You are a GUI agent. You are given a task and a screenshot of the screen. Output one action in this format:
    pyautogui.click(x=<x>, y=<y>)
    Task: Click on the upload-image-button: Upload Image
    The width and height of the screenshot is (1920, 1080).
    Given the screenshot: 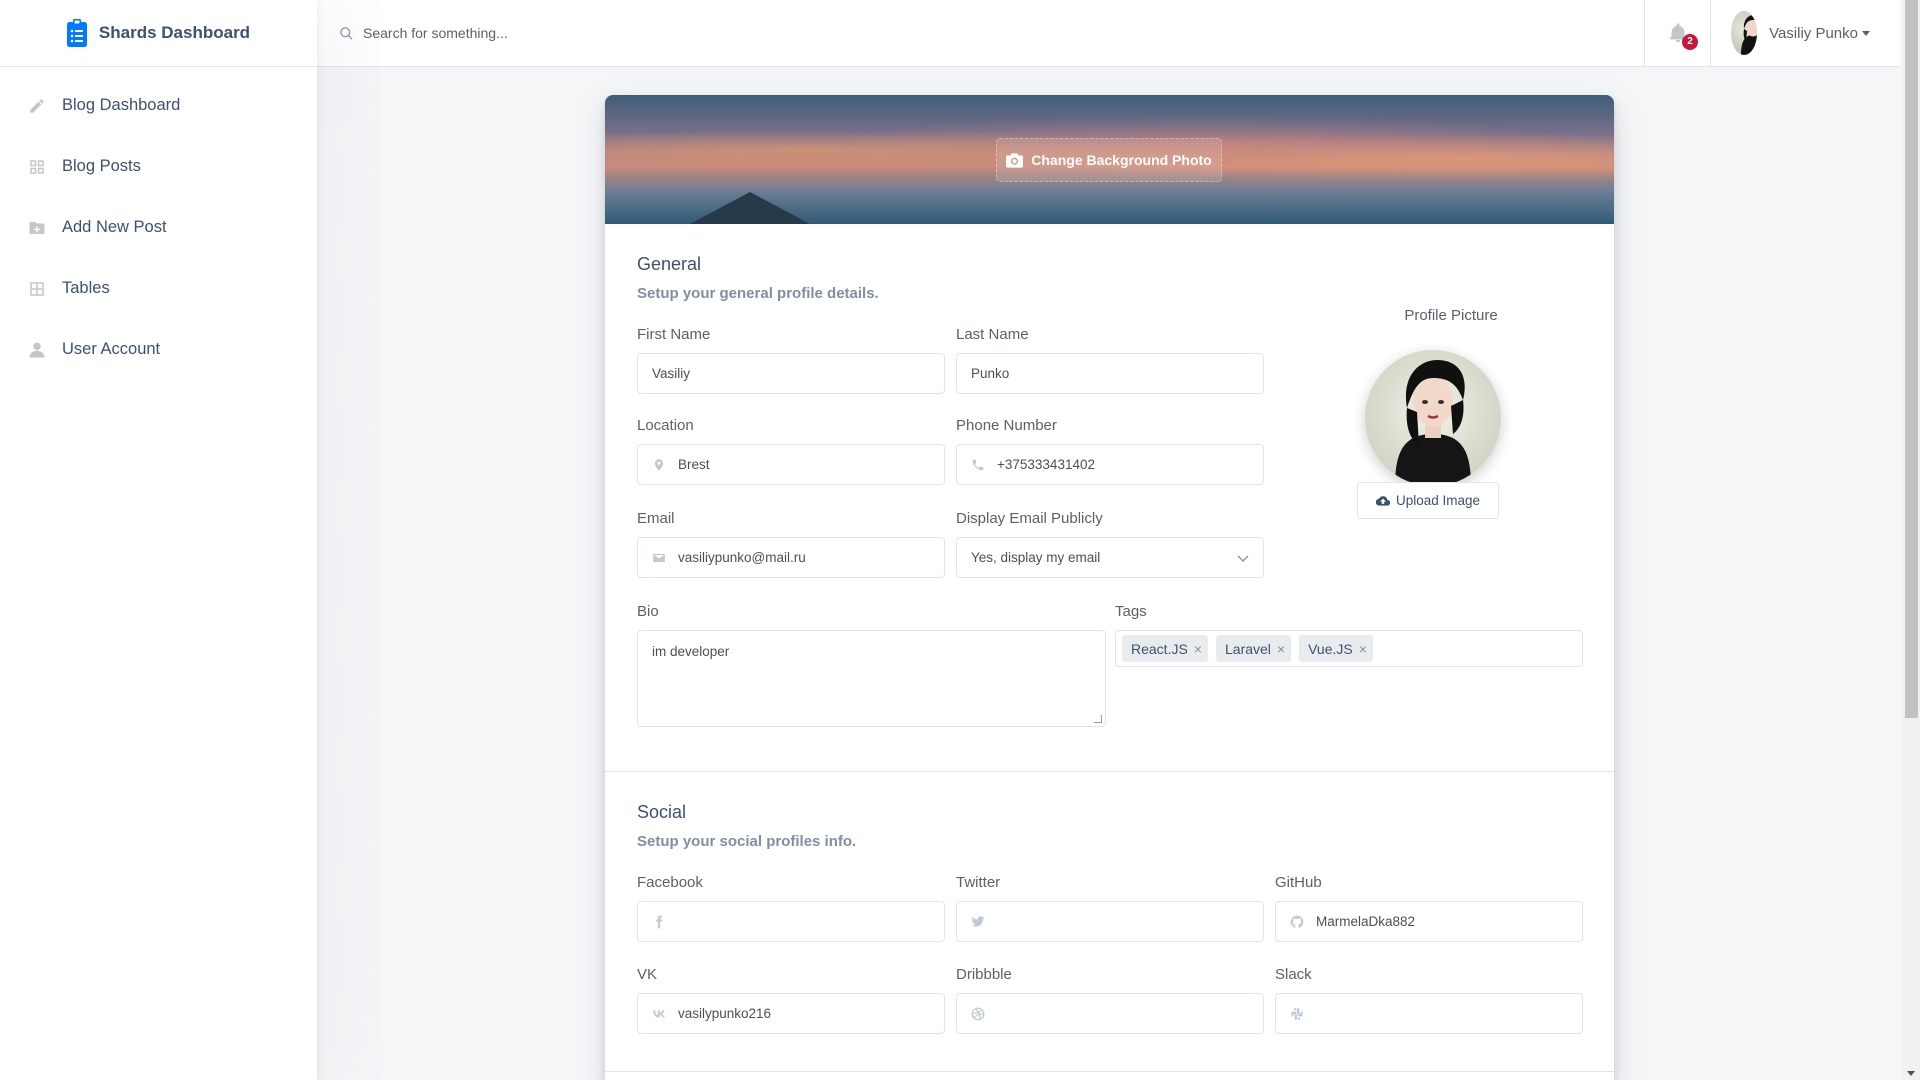 What is the action you would take?
    pyautogui.click(x=1428, y=500)
    